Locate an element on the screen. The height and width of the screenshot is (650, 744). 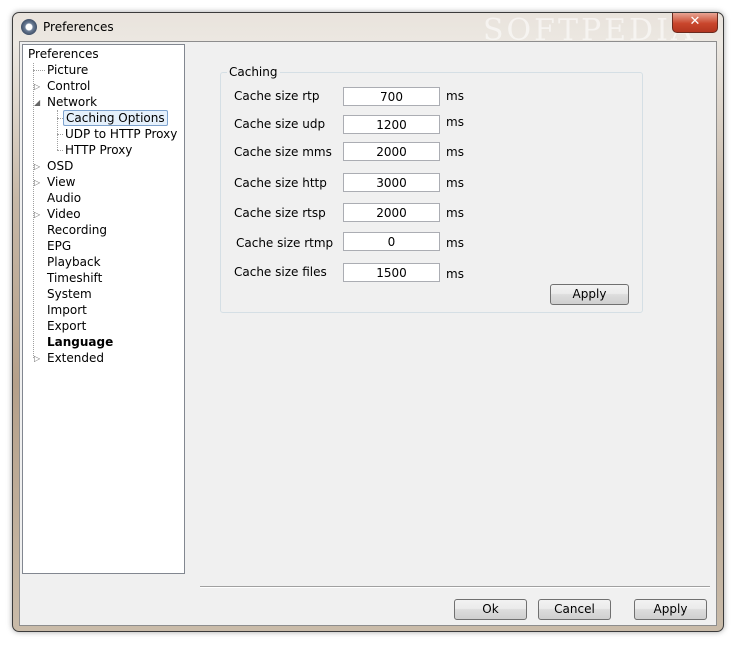
tree-item-label: Caching Options is located at coordinates (115, 118).